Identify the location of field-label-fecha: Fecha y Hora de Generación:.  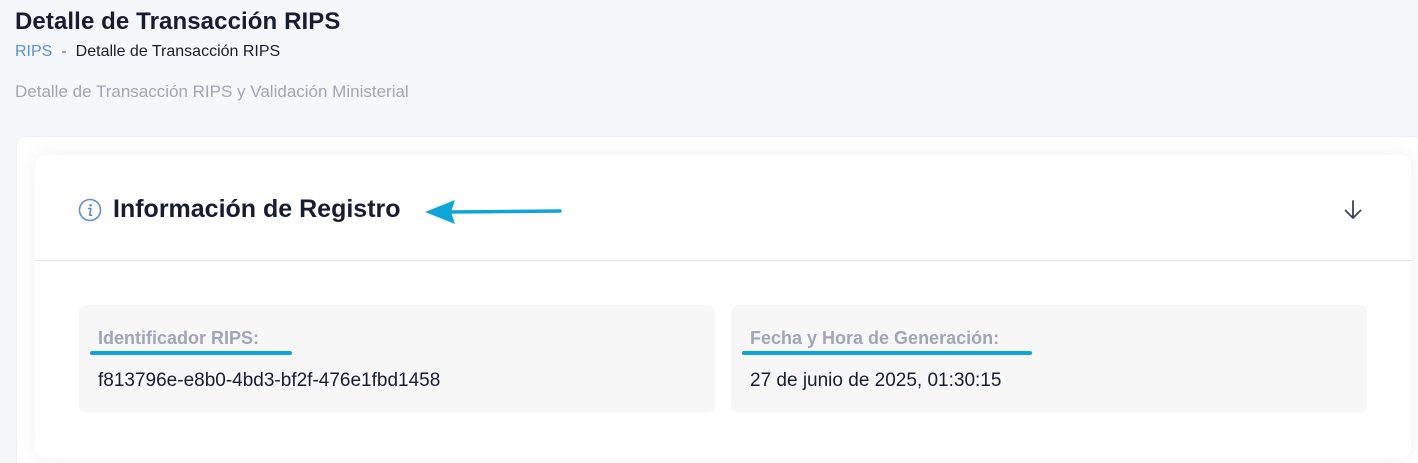
(875, 338).